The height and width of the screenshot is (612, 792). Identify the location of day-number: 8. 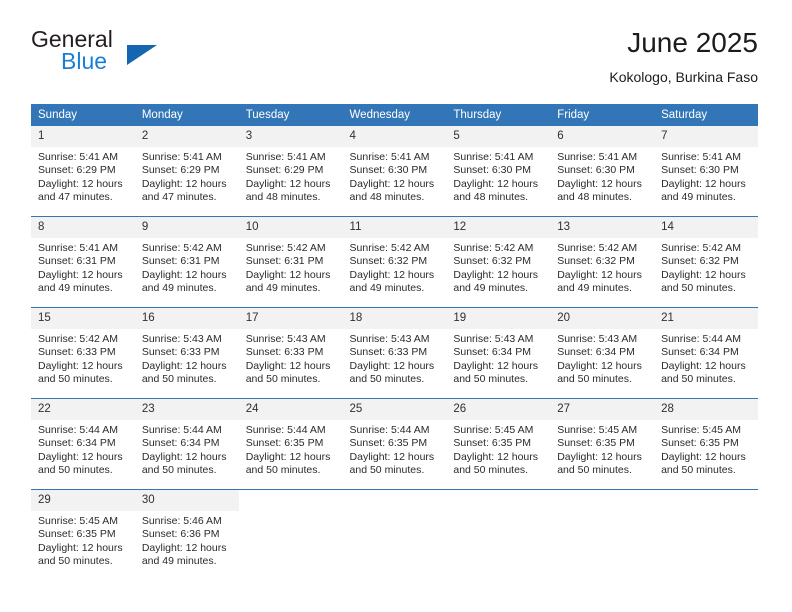
(83, 227).